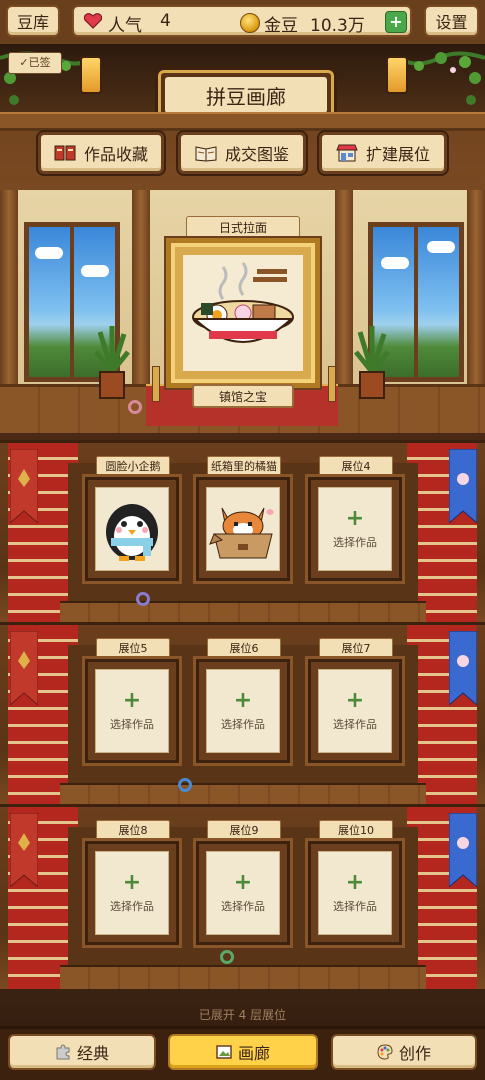 Image resolution: width=485 pixels, height=1080 pixels. Describe the element at coordinates (206, 154) in the screenshot. I see `open-book-icon` at that location.